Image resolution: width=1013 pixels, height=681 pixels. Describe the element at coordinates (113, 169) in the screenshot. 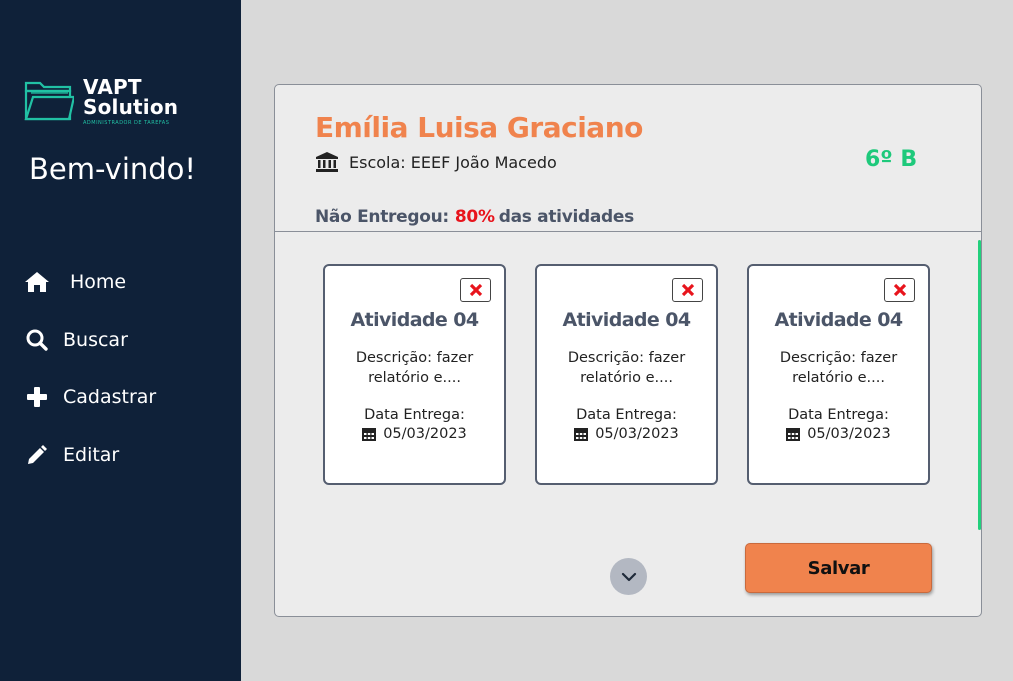

I see `welcome-heading: Bem-vindo!` at that location.